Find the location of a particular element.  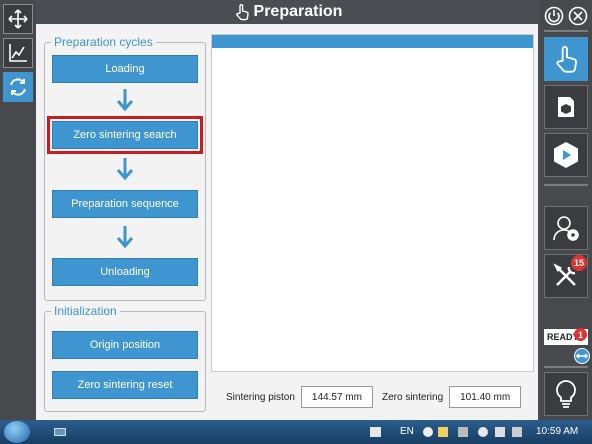

origin-position-button: Origin position is located at coordinates (125, 345).